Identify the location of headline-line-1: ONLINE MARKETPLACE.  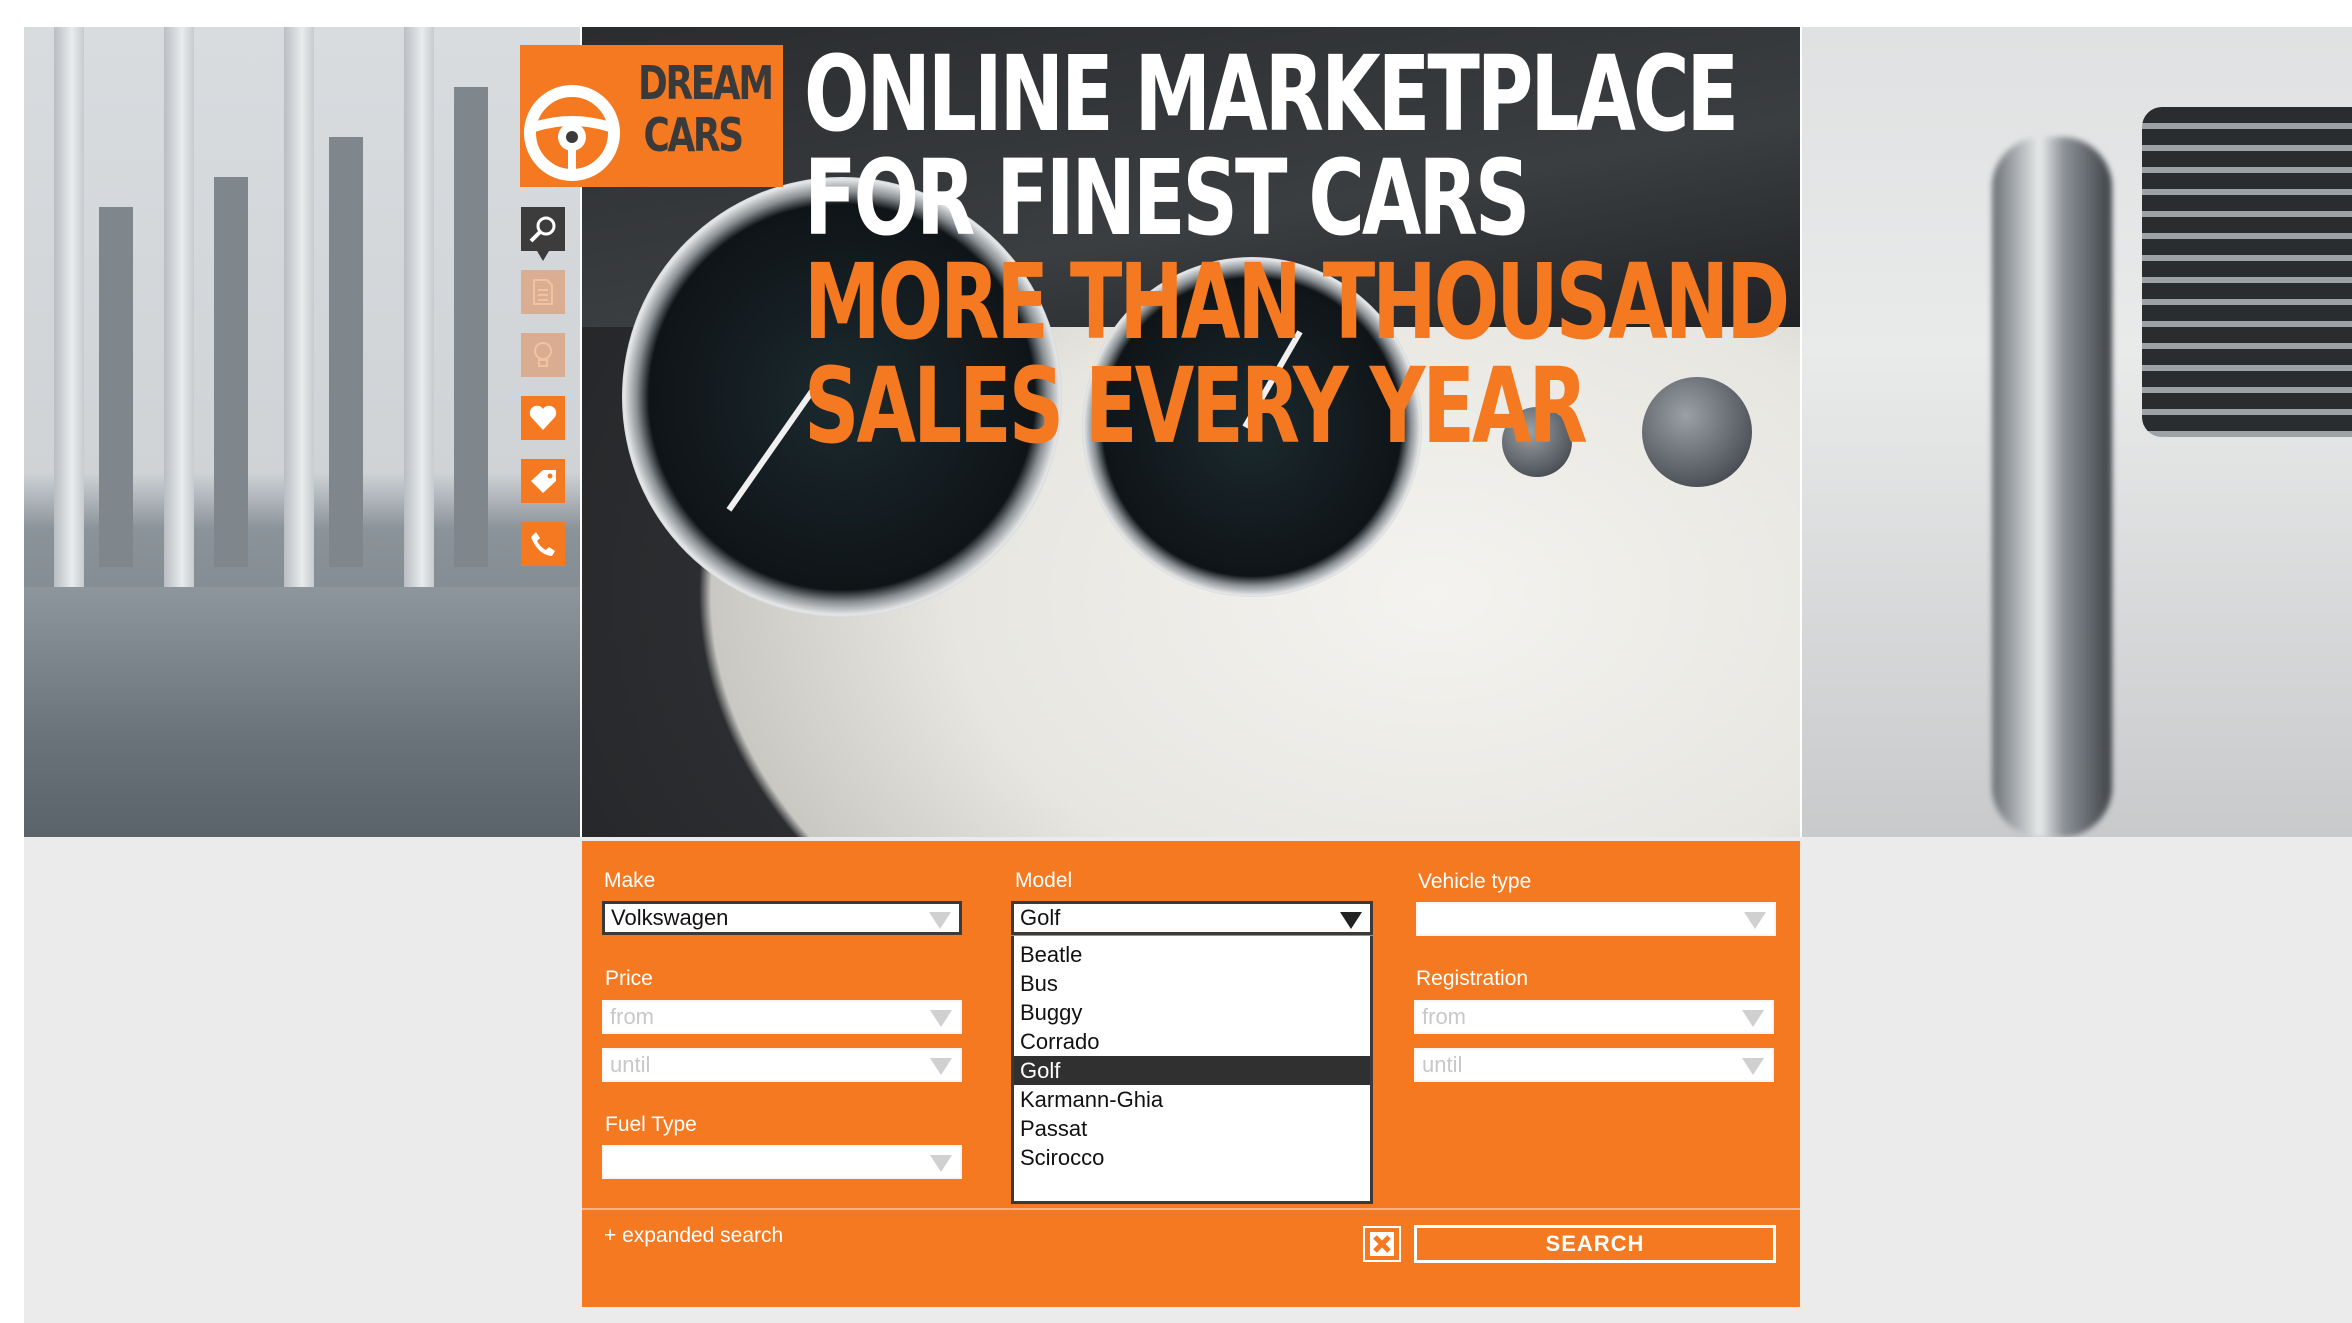
(1271, 94).